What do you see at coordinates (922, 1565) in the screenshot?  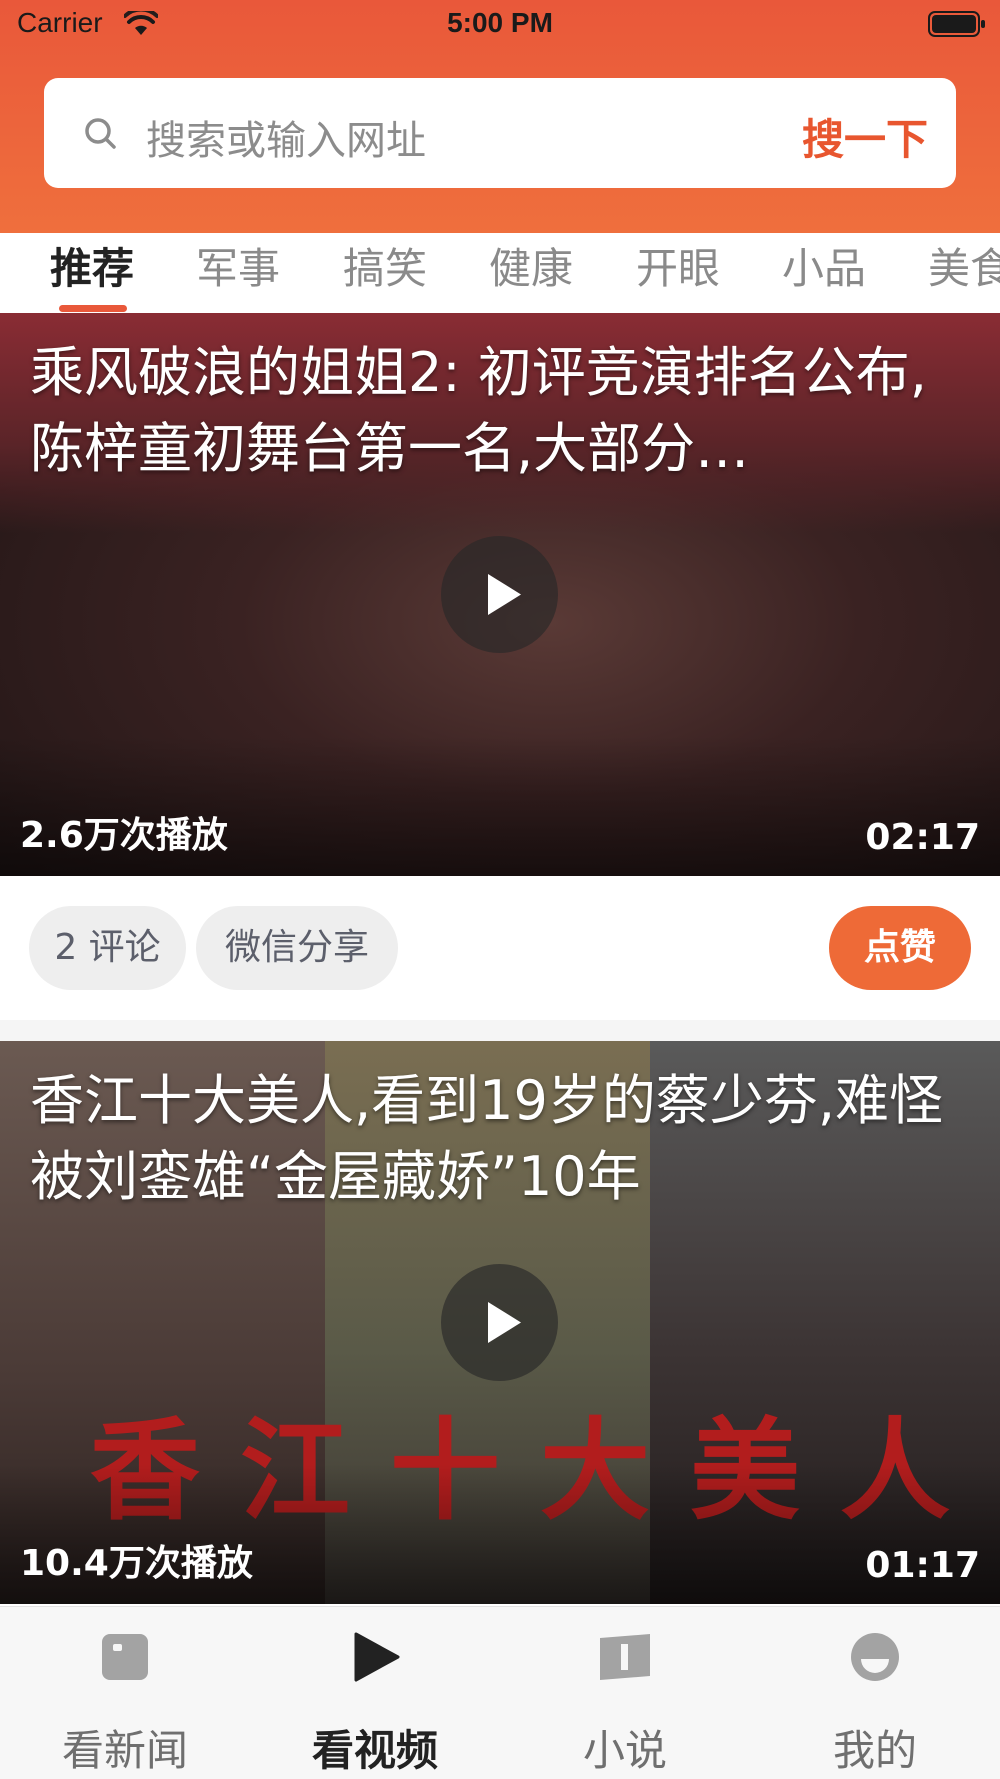 I see `video-duration: 01:17` at bounding box center [922, 1565].